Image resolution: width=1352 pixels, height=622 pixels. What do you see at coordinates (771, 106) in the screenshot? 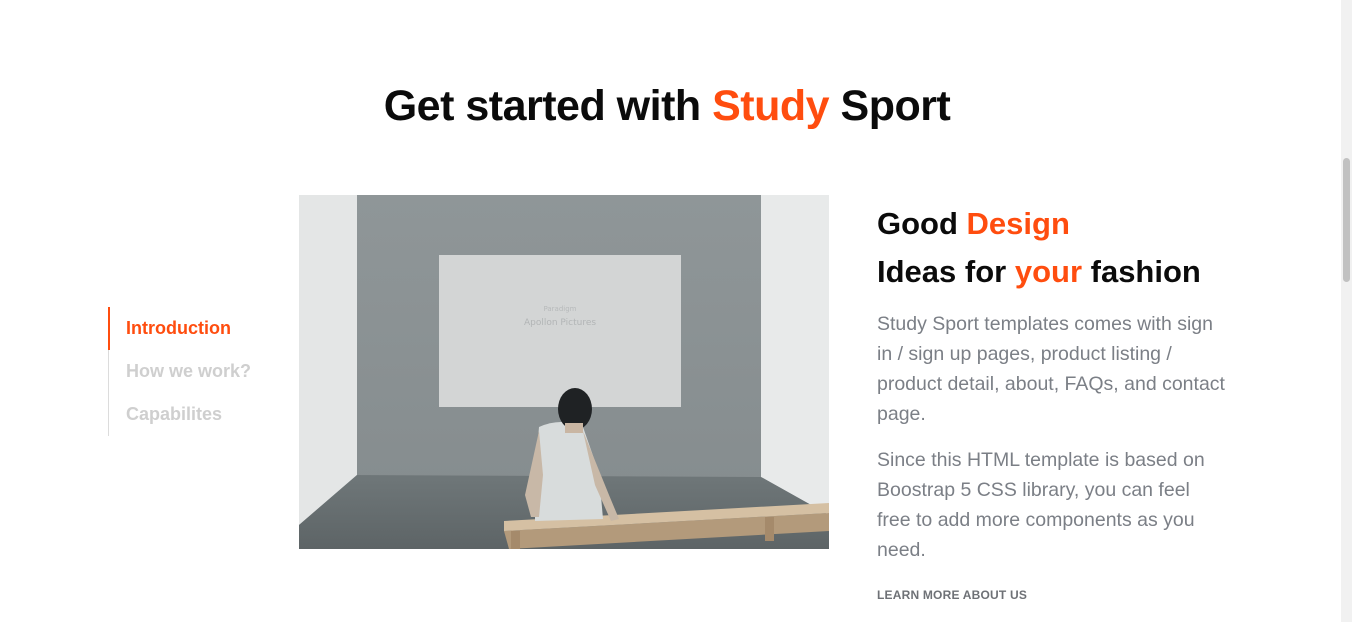
I see `title-accent: Study` at bounding box center [771, 106].